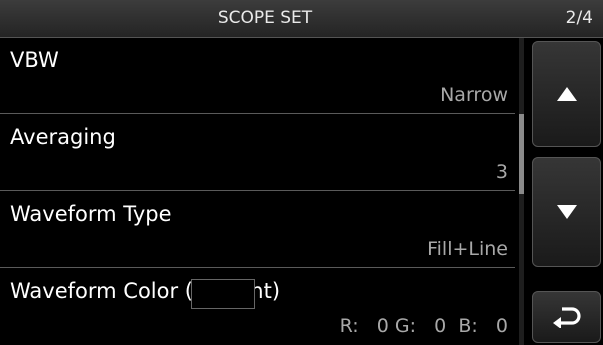 The width and height of the screenshot is (603, 345). Describe the element at coordinates (579, 18) in the screenshot. I see `page-indicator: 2/4` at that location.